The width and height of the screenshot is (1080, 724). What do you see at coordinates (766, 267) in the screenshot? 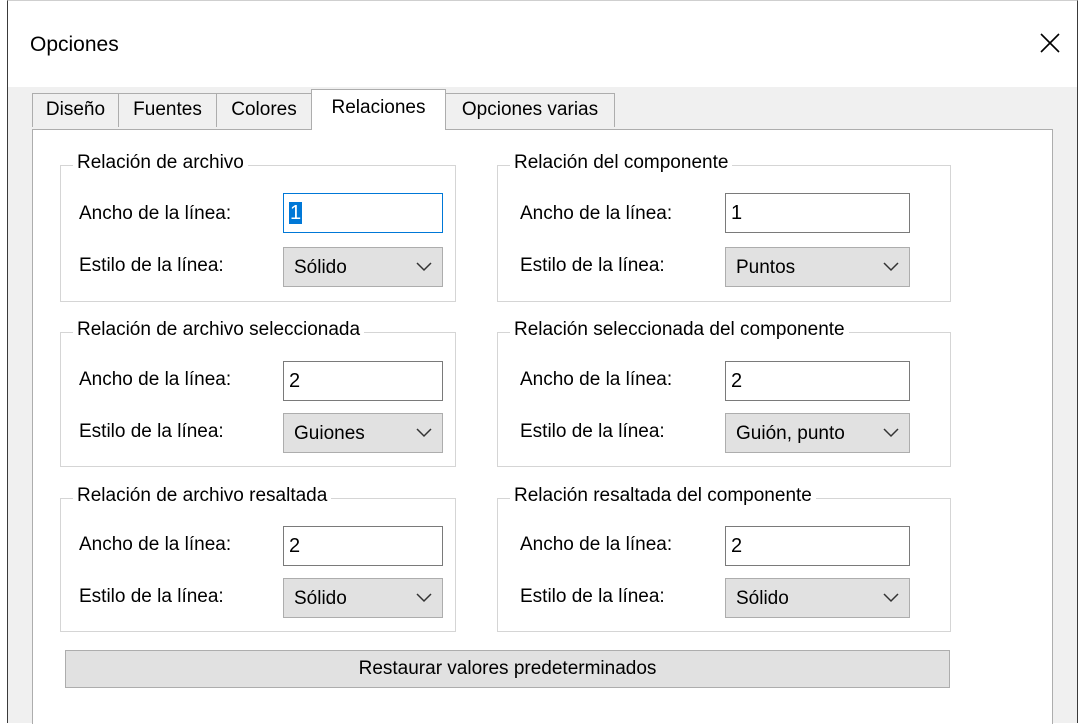
I see `selected-value: Puntos` at bounding box center [766, 267].